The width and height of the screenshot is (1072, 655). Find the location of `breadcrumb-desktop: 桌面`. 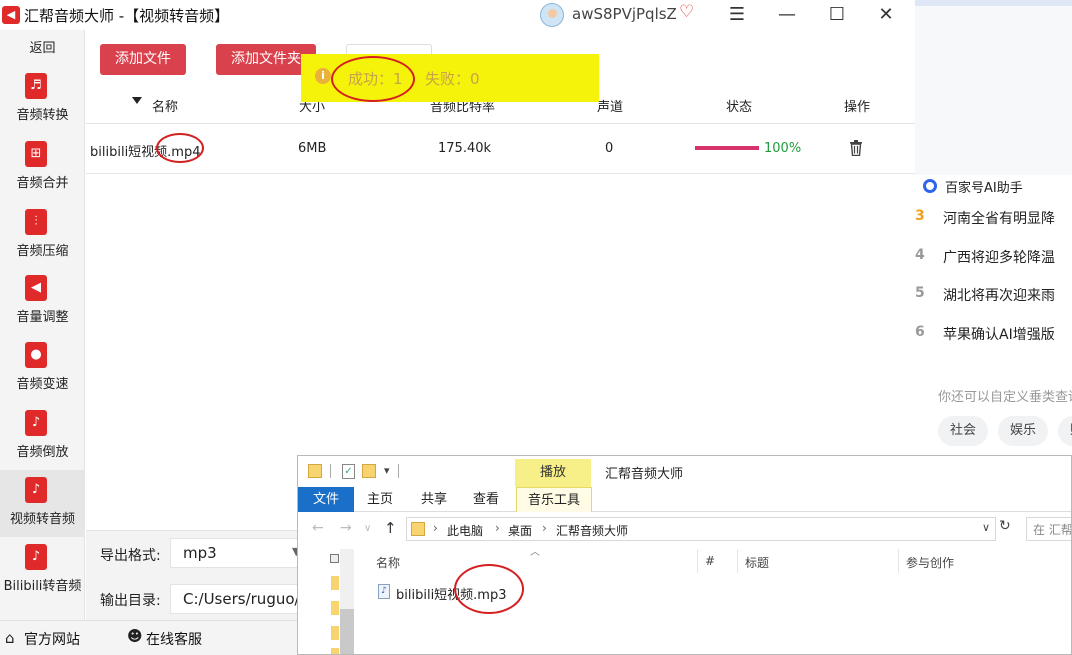

breadcrumb-desktop: 桌面 is located at coordinates (520, 530).